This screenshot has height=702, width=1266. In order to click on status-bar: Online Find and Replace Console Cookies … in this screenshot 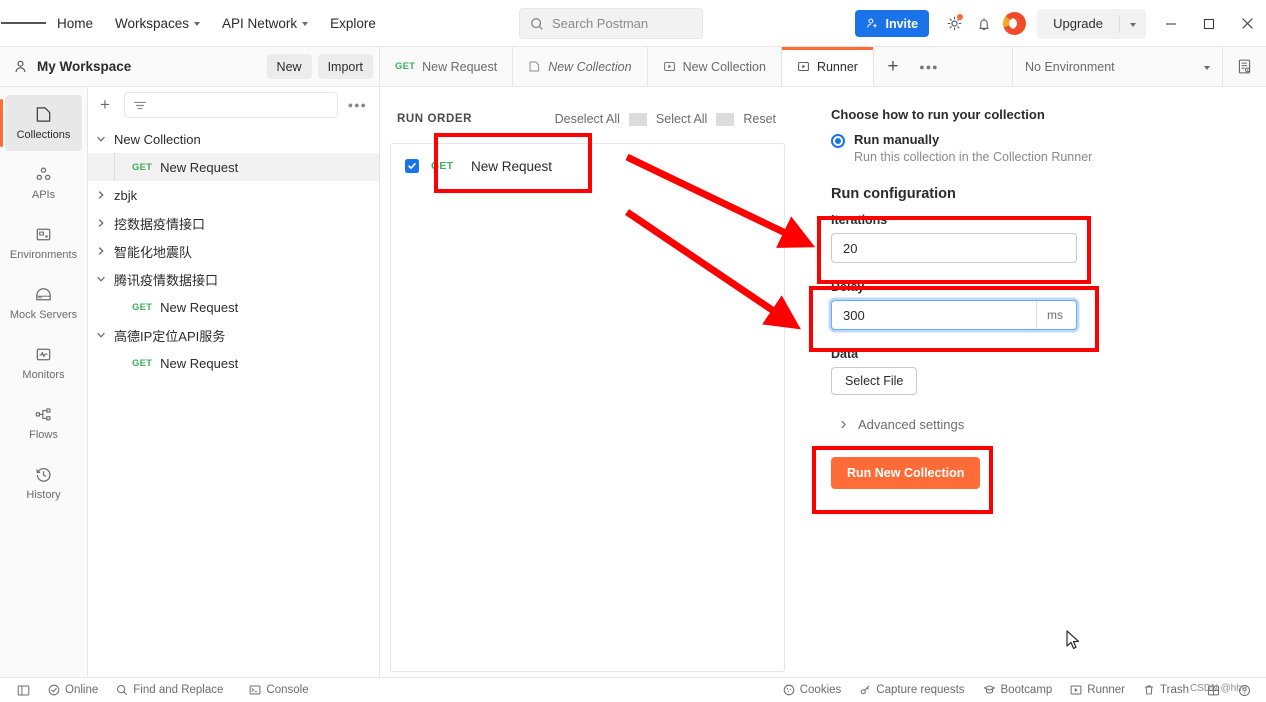, I will do `click(633, 689)`.